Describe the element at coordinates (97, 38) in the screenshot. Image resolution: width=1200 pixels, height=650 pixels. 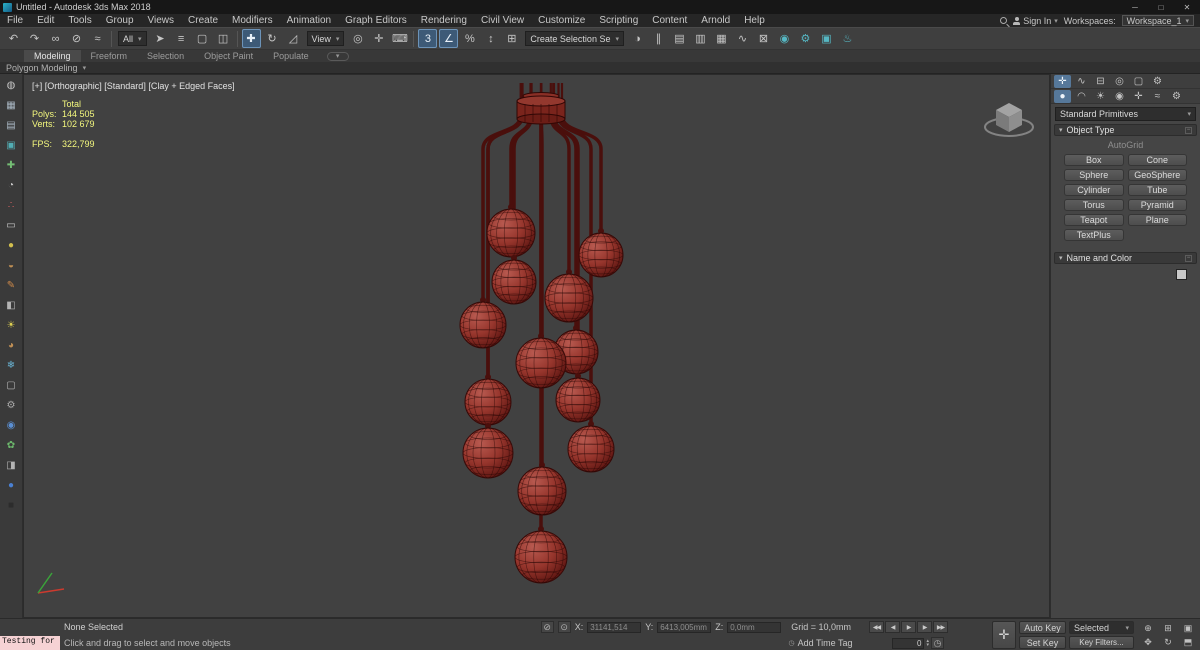
I see `bind-to-space-warp-icon: ≈` at that location.